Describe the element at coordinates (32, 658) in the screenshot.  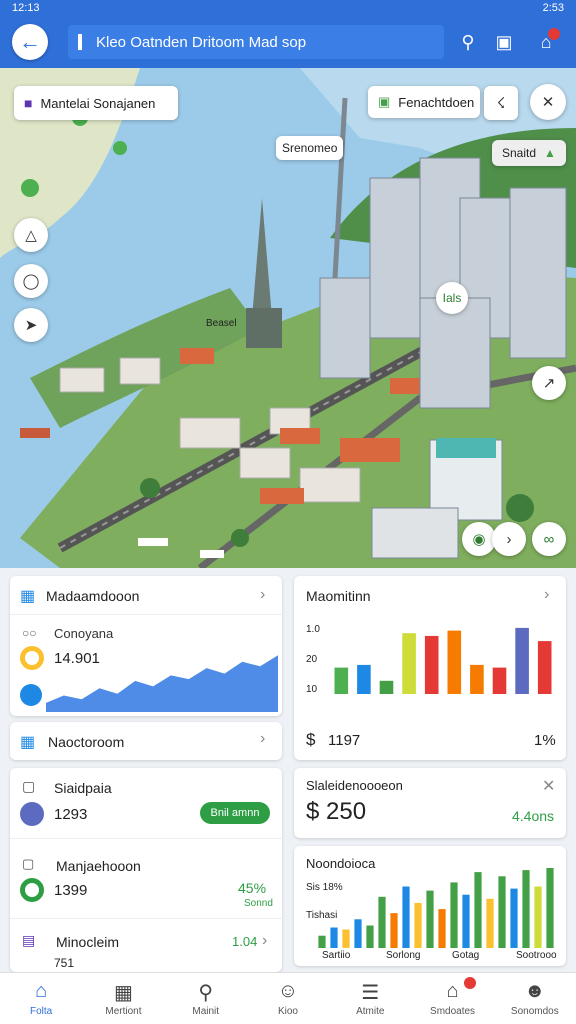
I see `ring-icon` at that location.